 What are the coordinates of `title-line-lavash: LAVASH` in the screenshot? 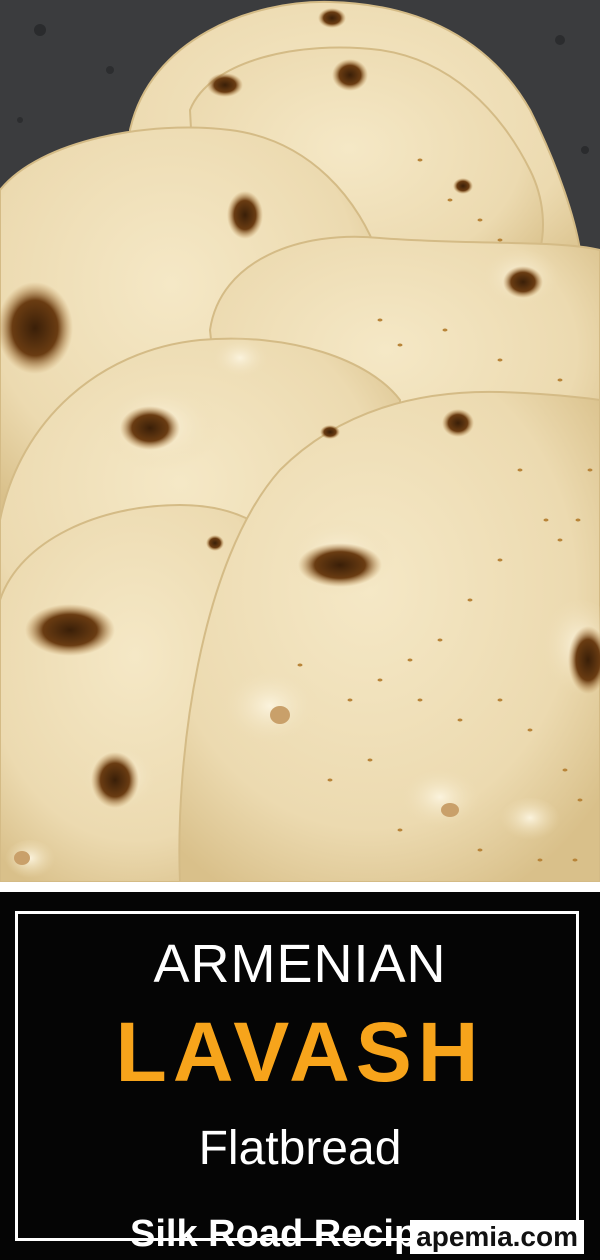 It's located at (300, 1052).